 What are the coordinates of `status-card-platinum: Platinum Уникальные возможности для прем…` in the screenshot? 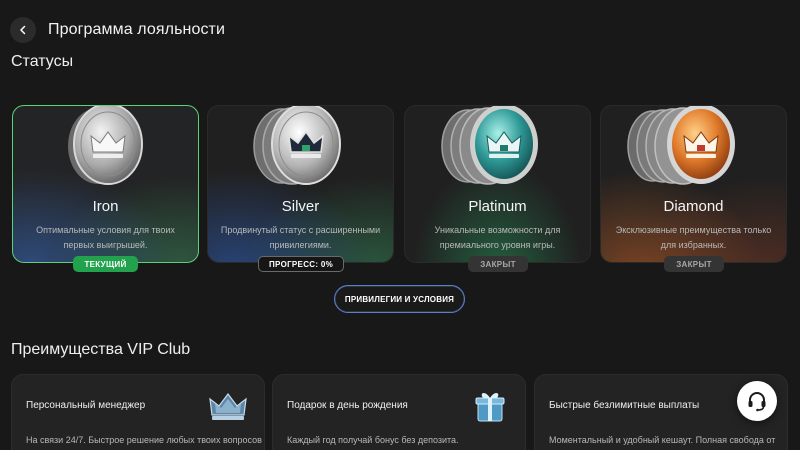 It's located at (497, 184).